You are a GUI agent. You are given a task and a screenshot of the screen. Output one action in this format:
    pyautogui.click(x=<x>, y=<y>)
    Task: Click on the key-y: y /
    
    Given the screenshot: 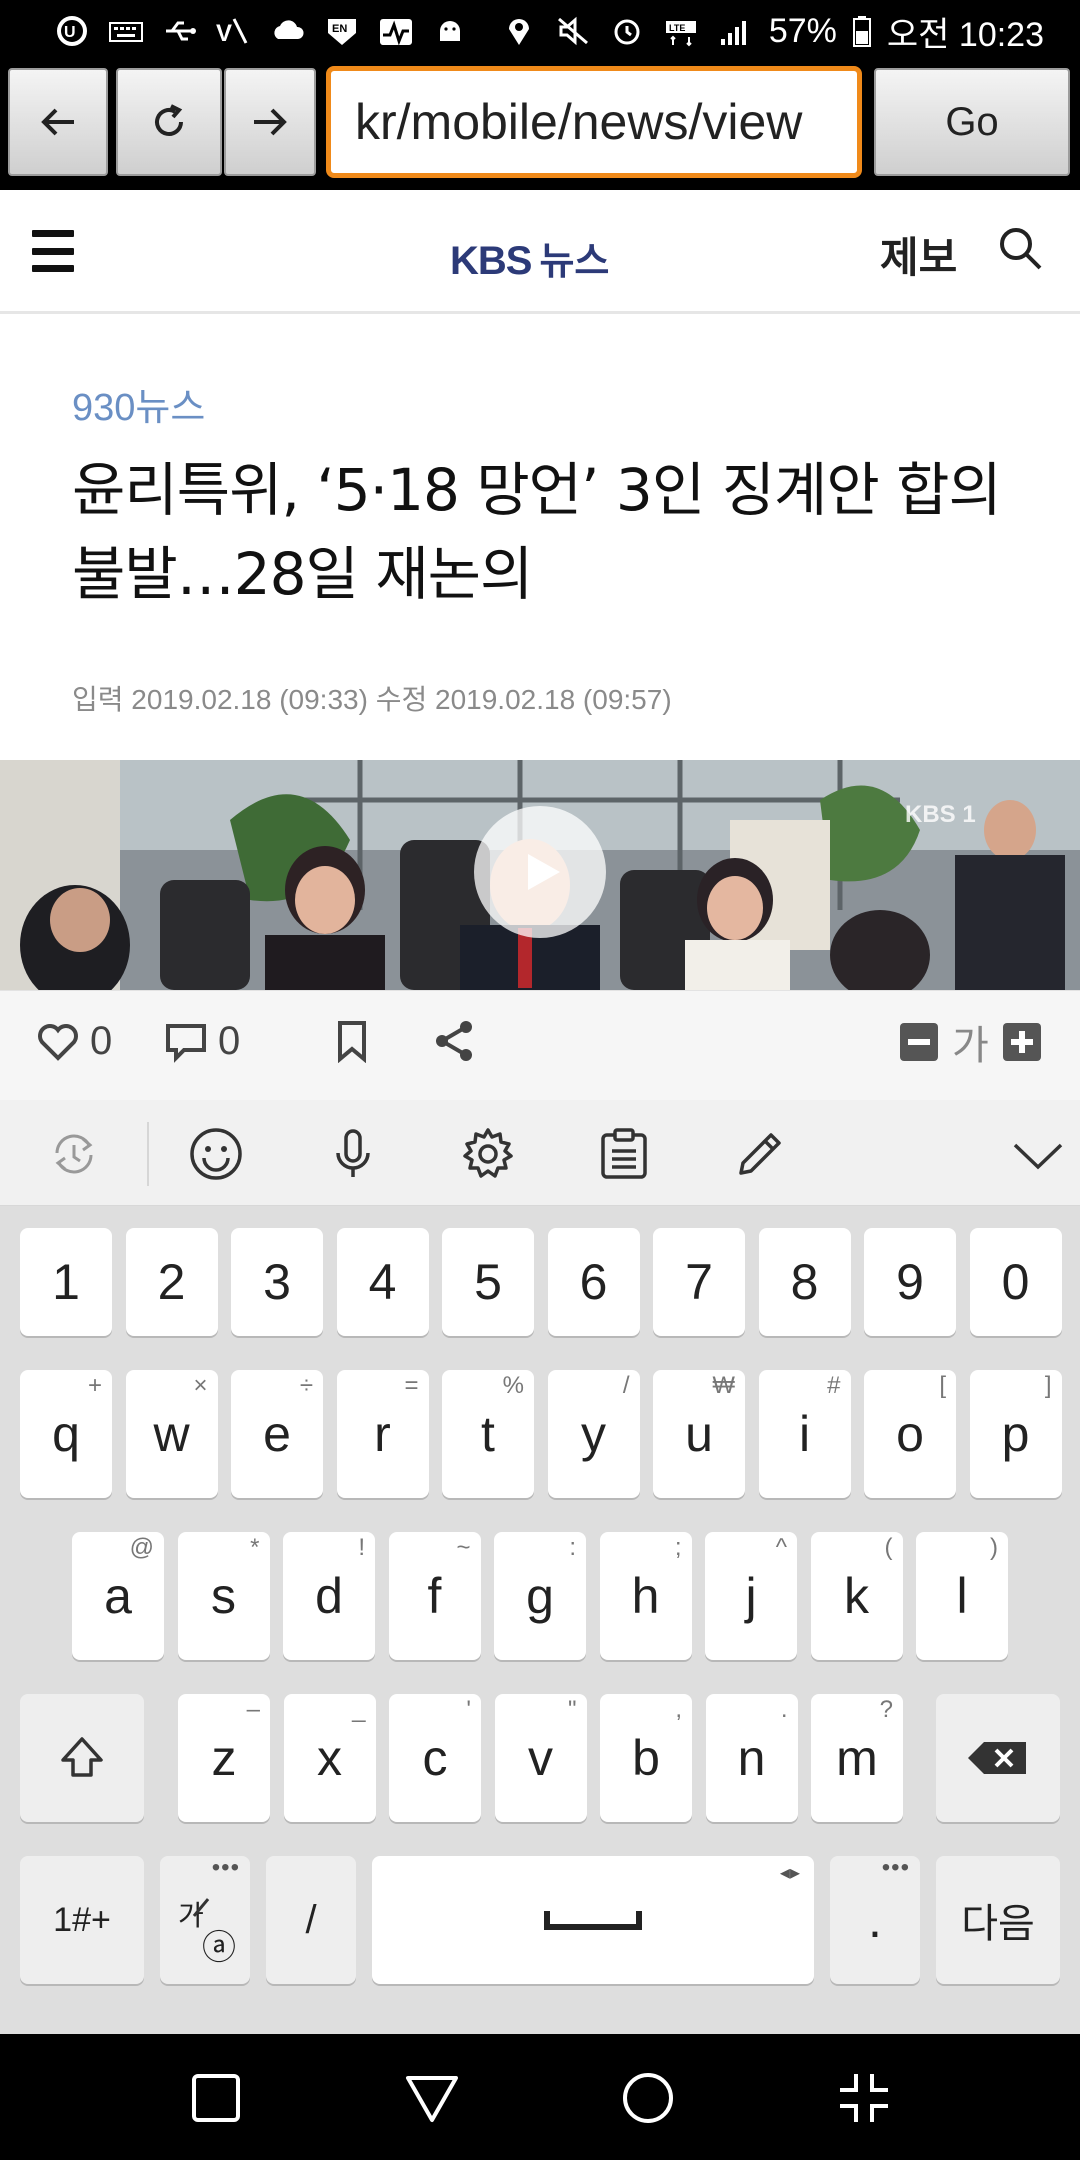 What is the action you would take?
    pyautogui.click(x=593, y=1434)
    